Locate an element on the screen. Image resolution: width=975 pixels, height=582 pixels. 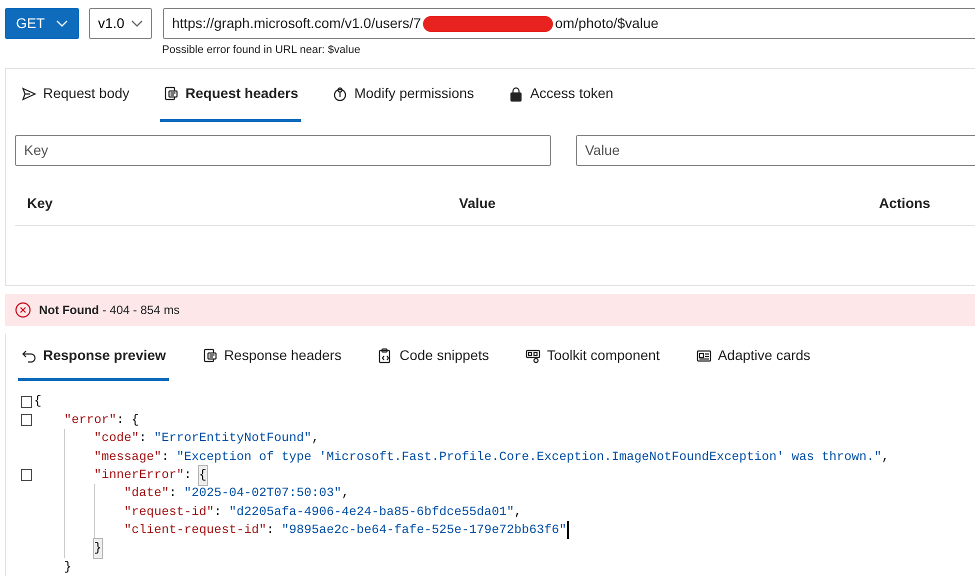
method-dropdown: GET is located at coordinates (42, 23).